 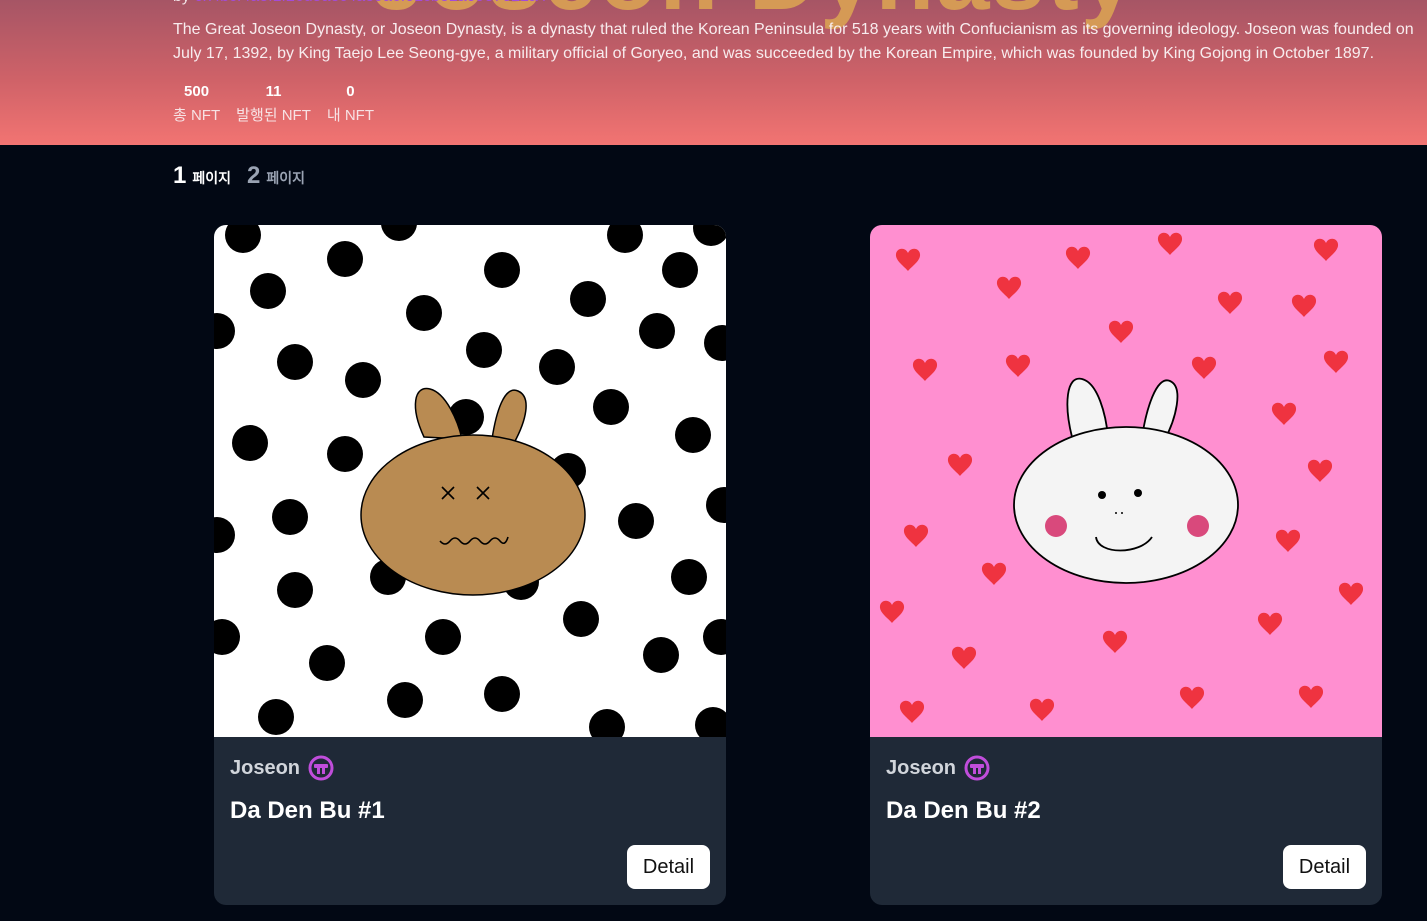 I want to click on stat-label: 내 NFT, so click(x=350, y=115).